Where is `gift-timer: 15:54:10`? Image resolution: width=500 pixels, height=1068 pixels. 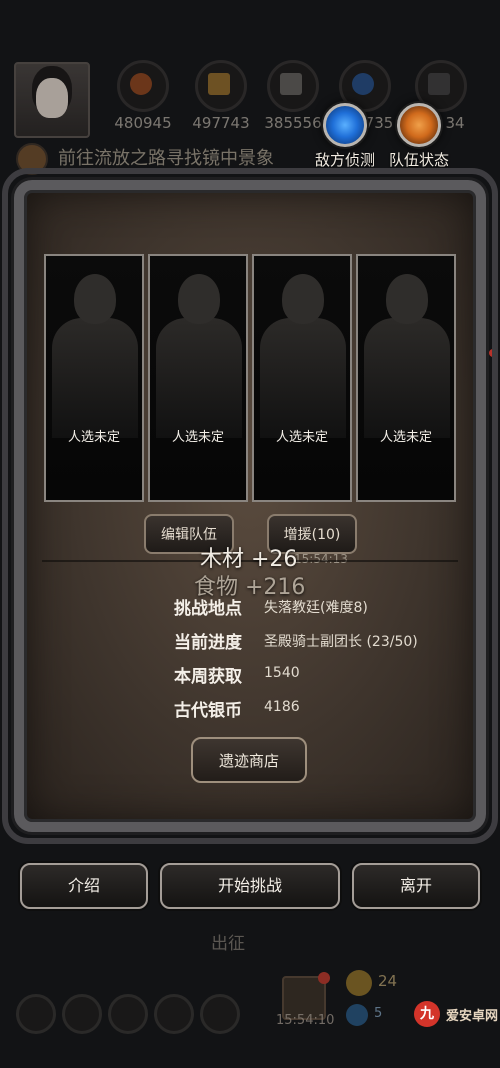 gift-timer: 15:54:10 is located at coordinates (305, 1020).